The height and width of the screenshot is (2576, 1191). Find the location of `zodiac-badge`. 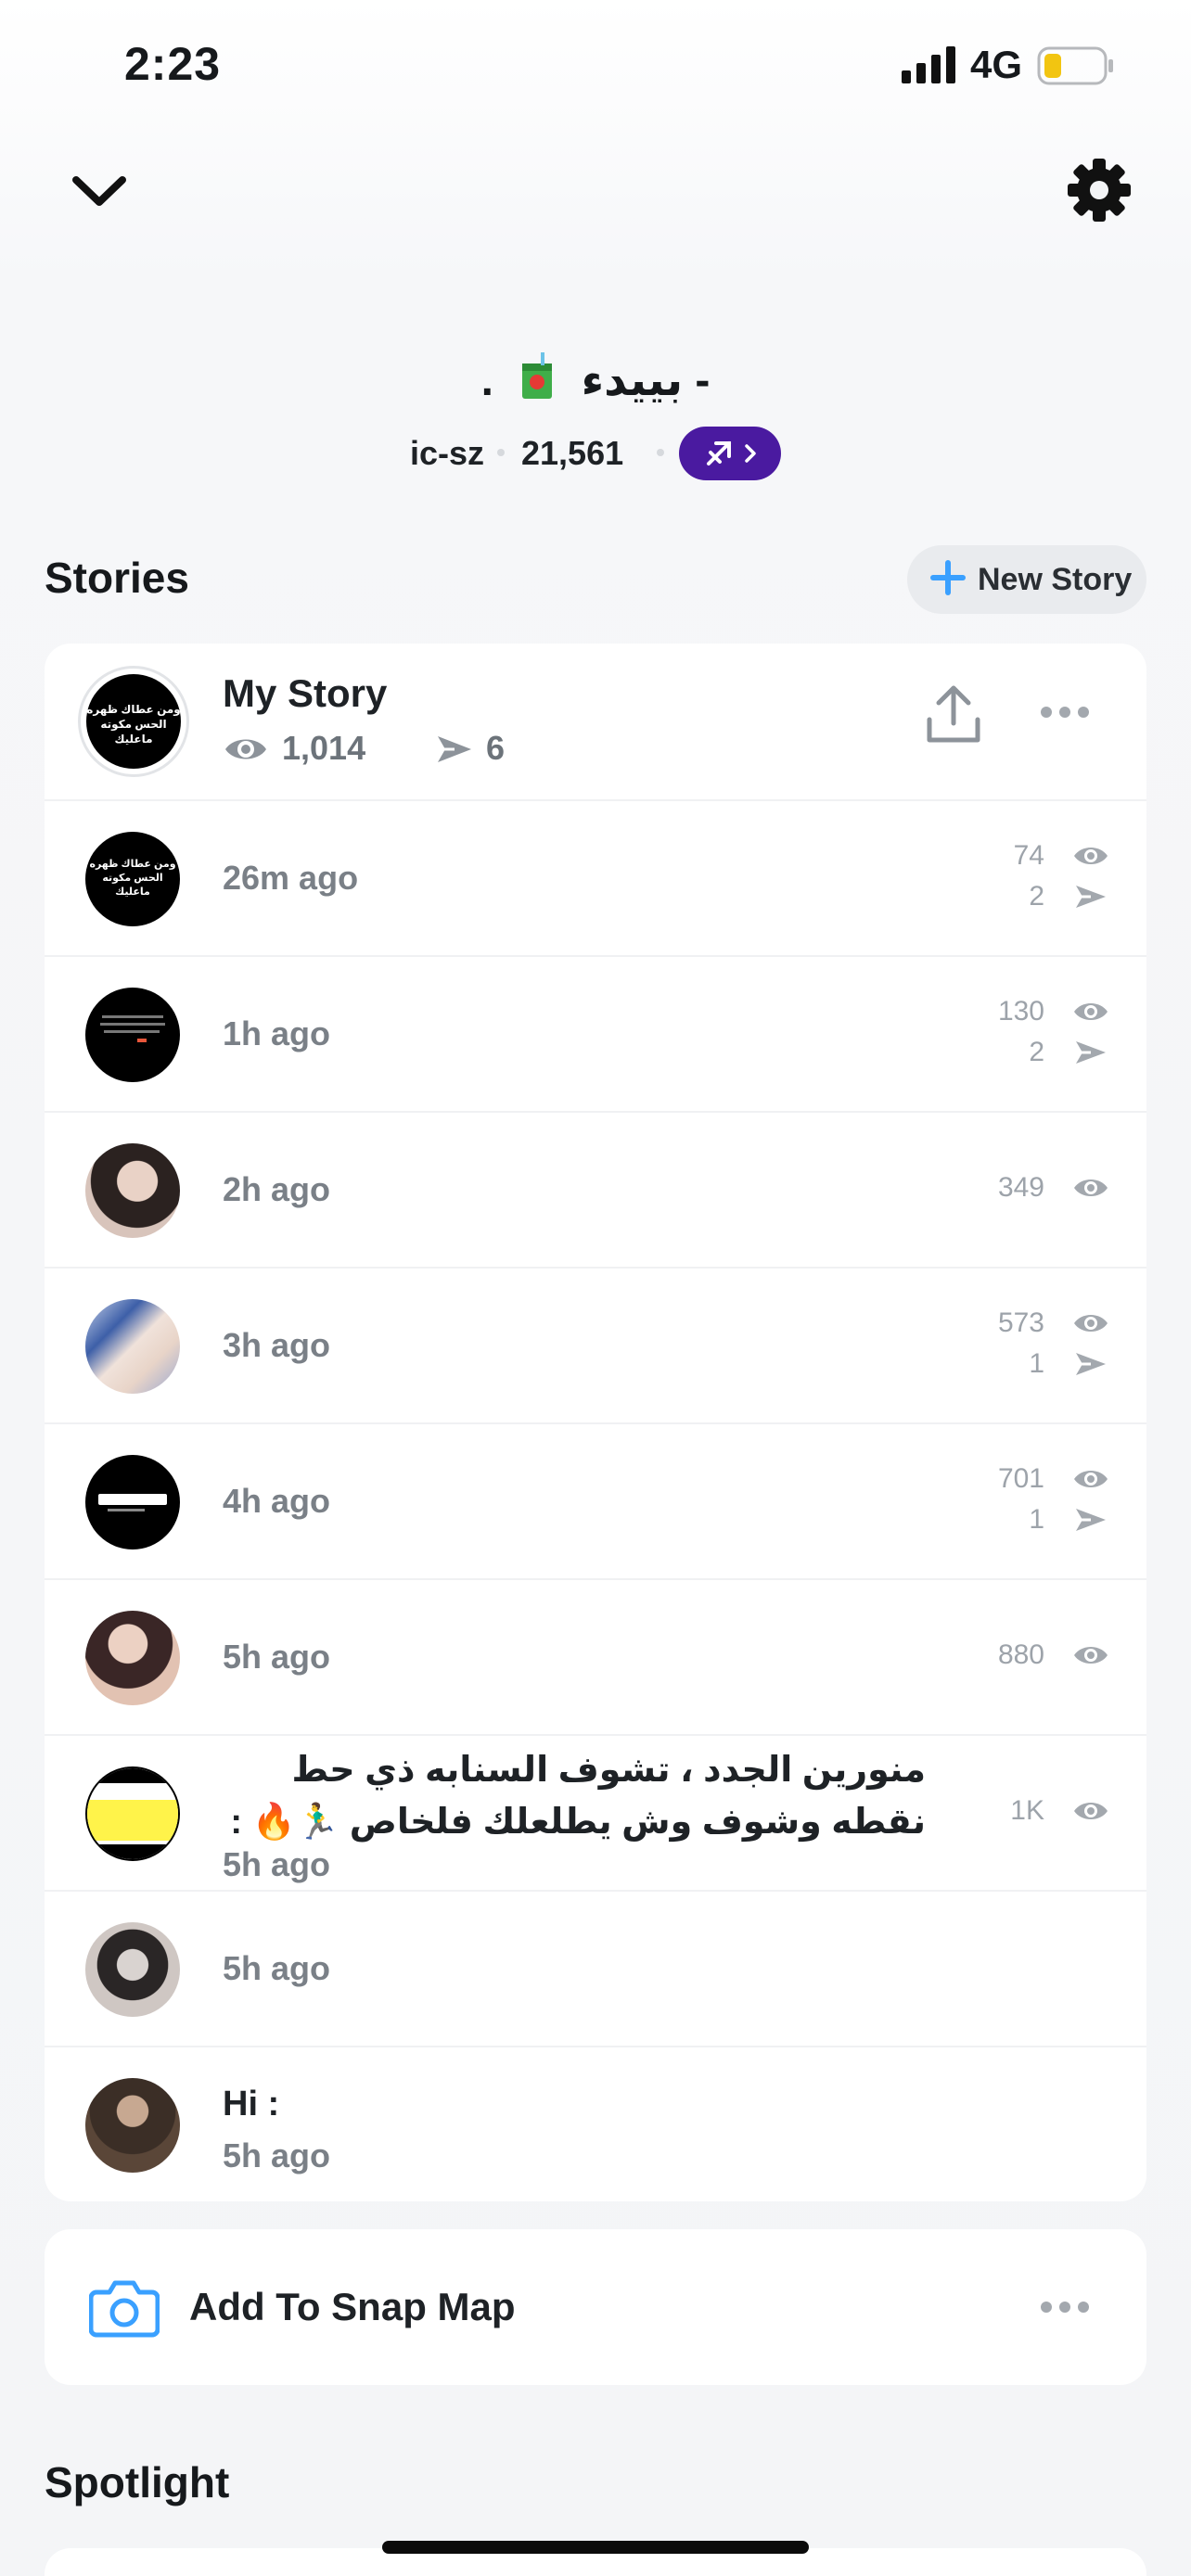

zodiac-badge is located at coordinates (730, 453).